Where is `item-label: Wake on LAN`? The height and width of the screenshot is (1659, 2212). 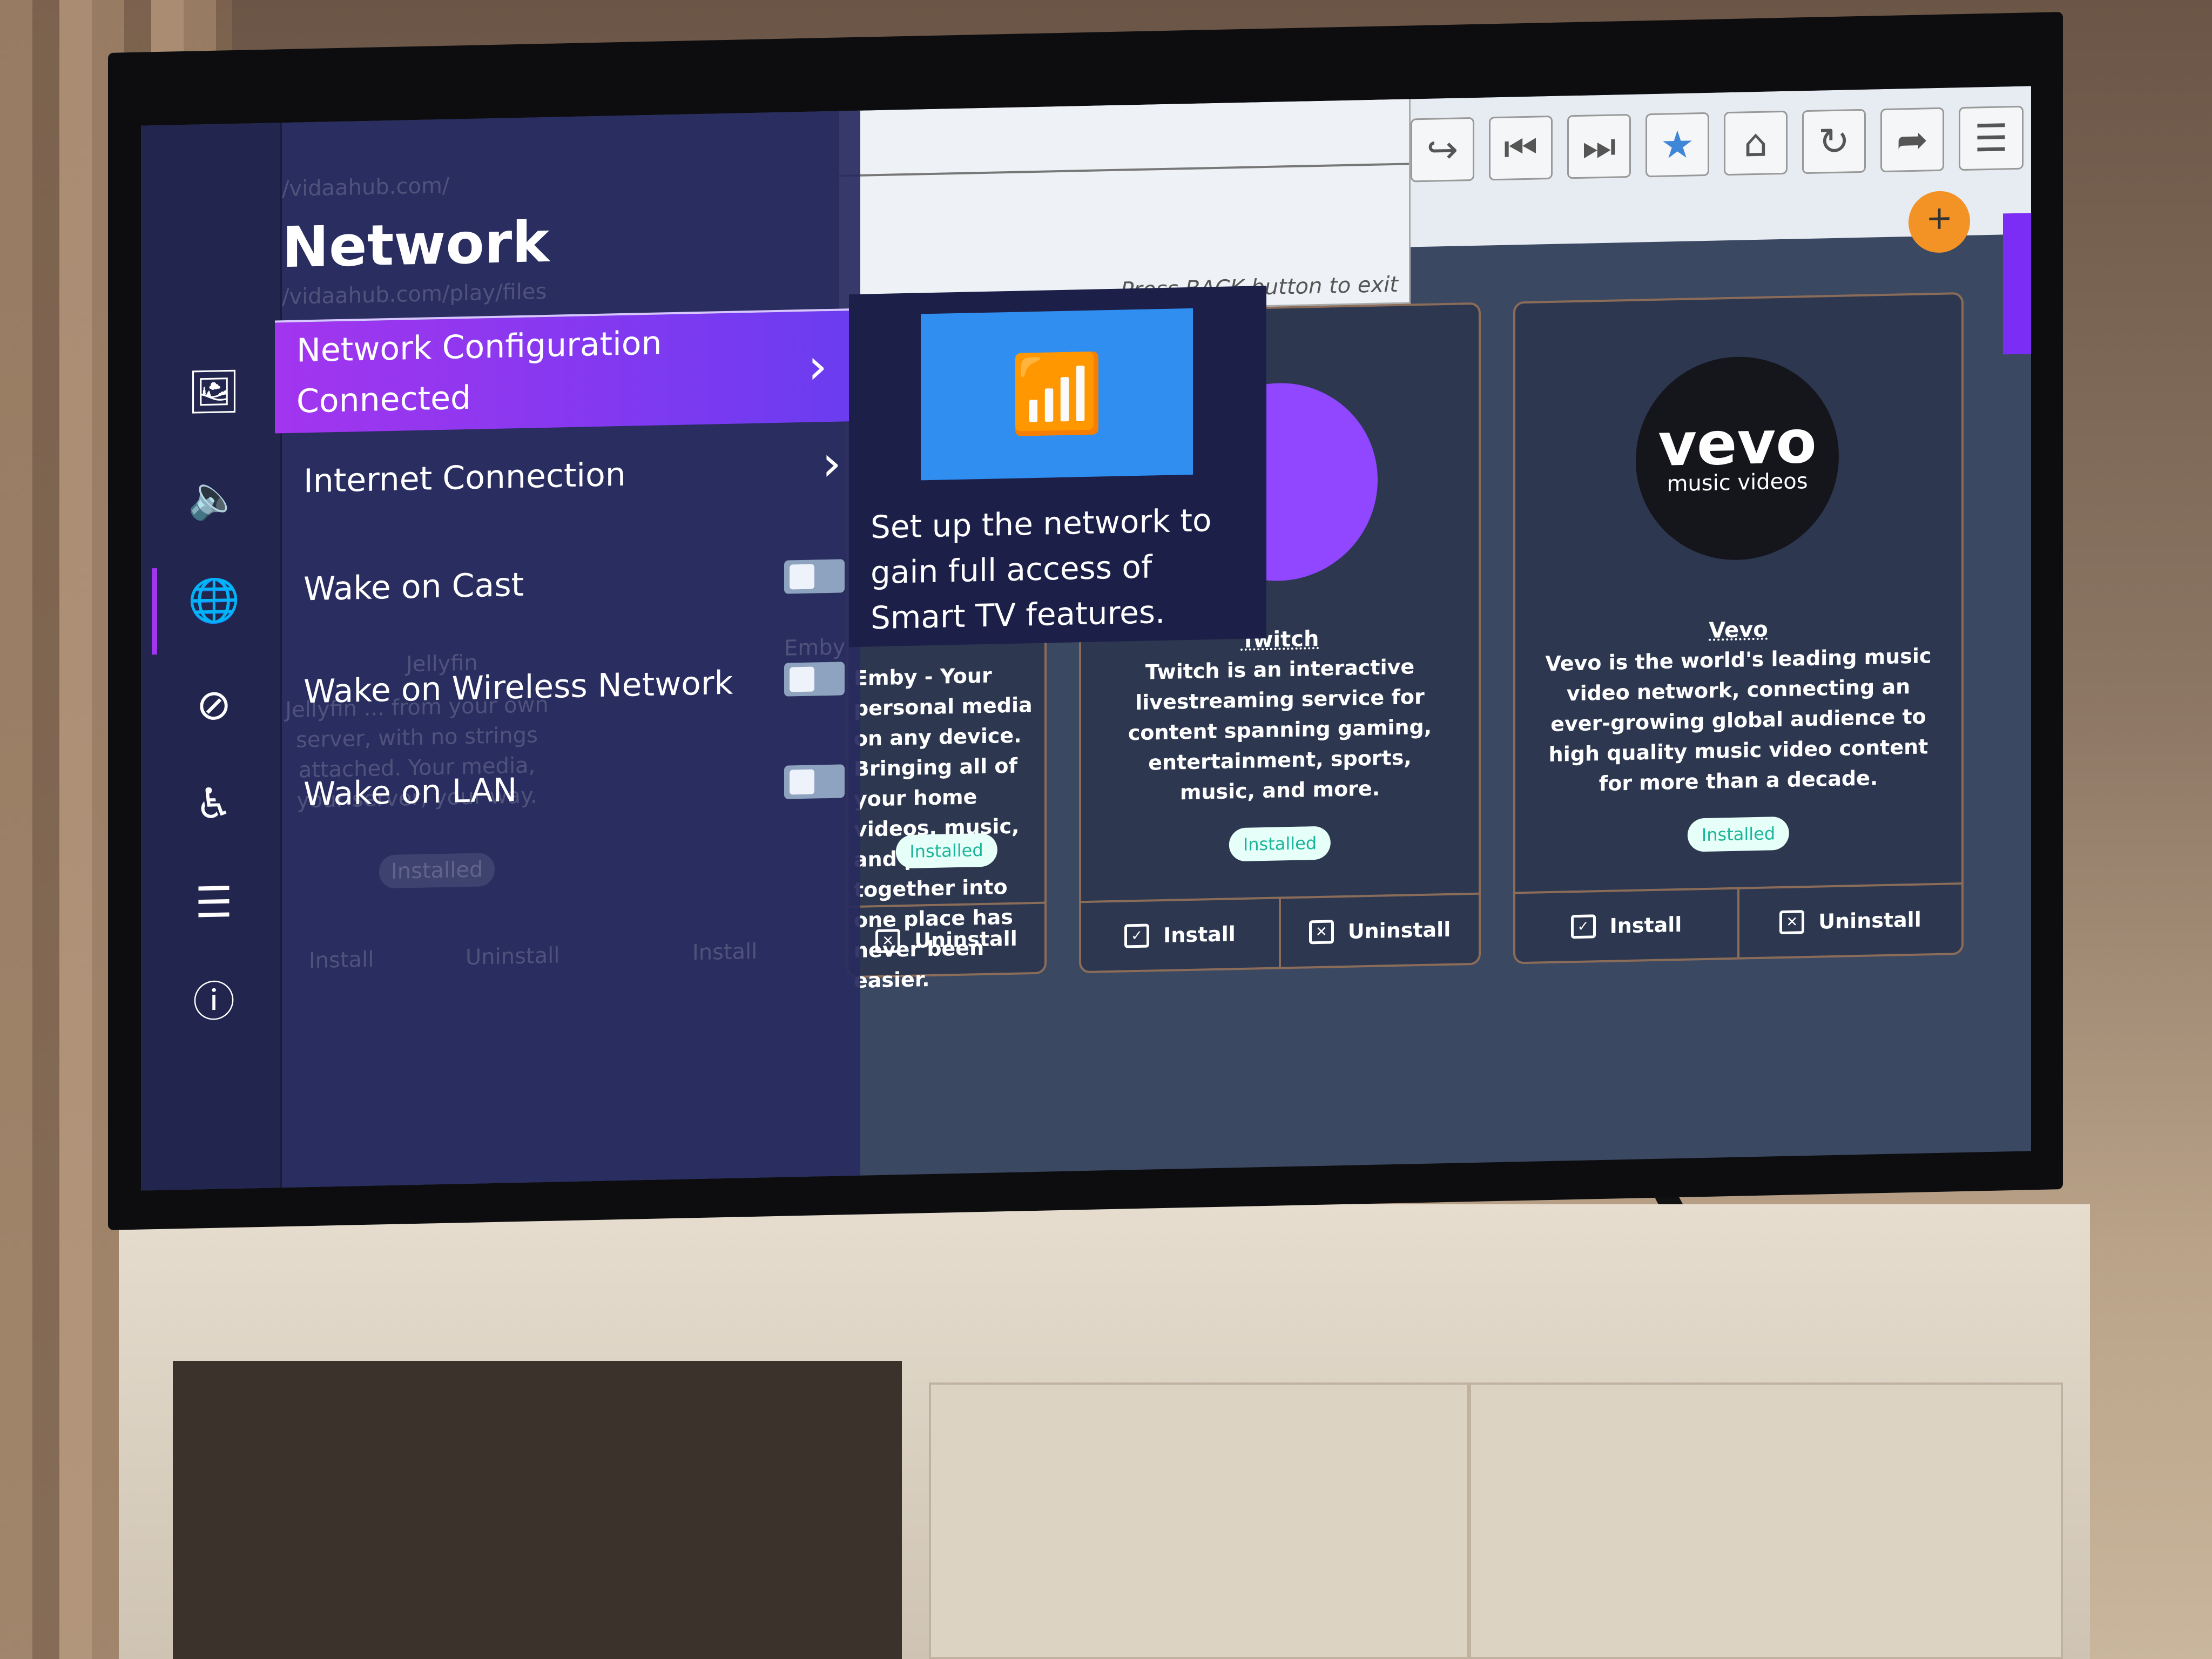
item-label: Wake on LAN is located at coordinates (410, 792).